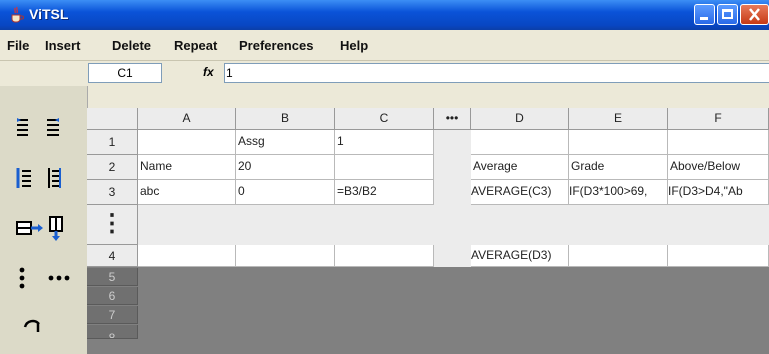 This screenshot has height=354, width=769. What do you see at coordinates (618, 142) in the screenshot?
I see `cell-e1` at bounding box center [618, 142].